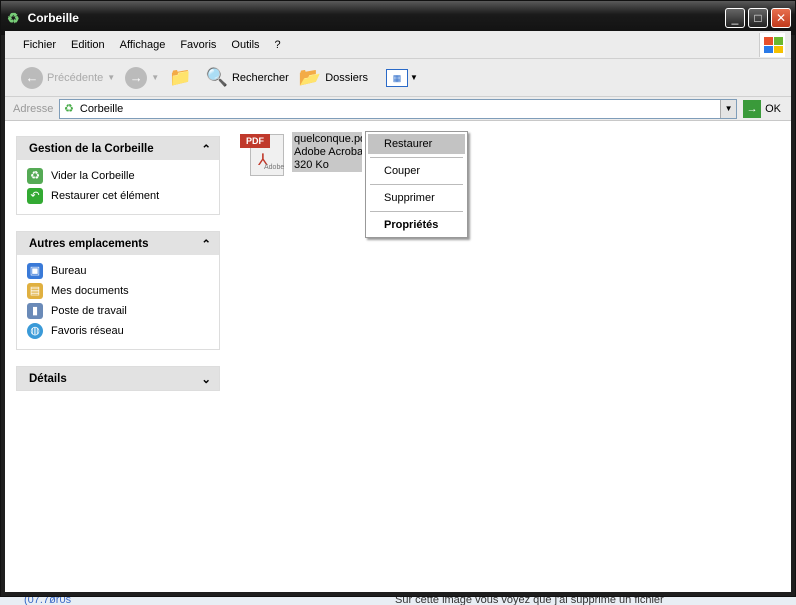  I want to click on minimize-button: _, so click(735, 18).